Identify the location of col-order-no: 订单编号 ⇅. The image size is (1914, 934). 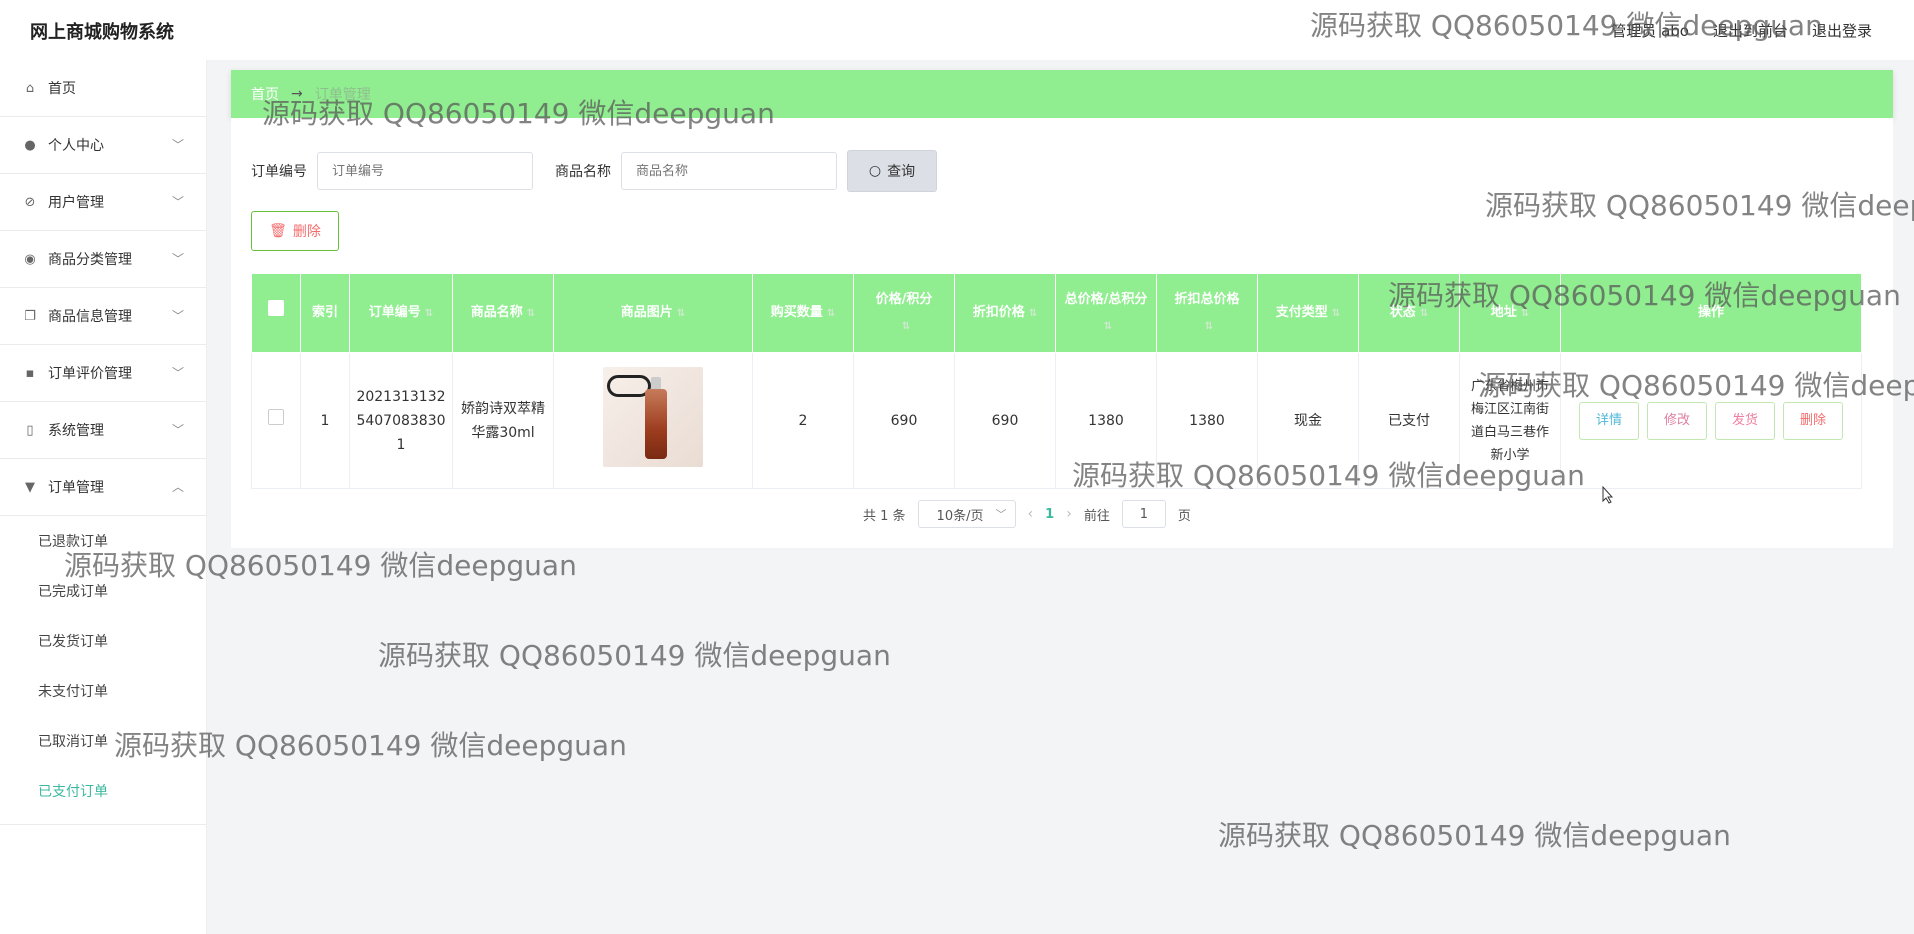
(401, 313).